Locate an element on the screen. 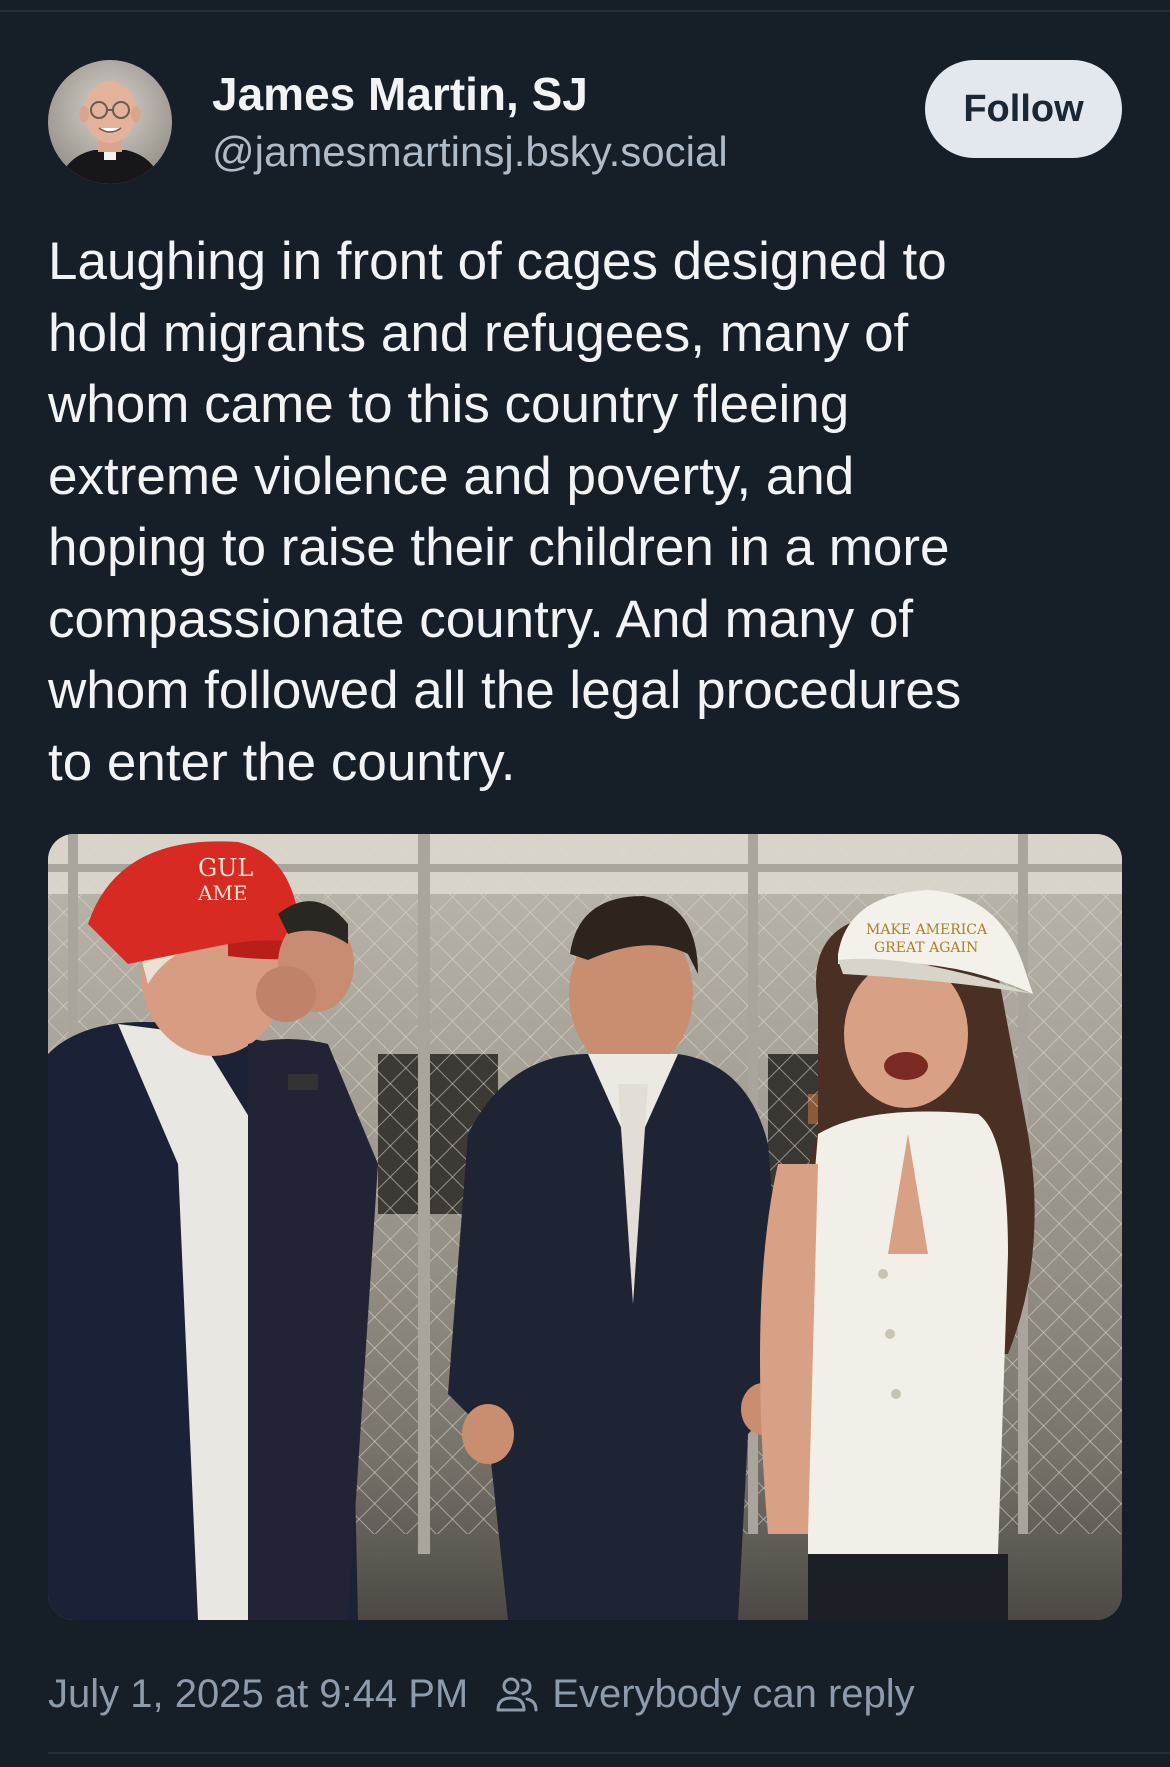 The image size is (1170, 1767). hat-red-text-line2: AME is located at coordinates (222, 893).